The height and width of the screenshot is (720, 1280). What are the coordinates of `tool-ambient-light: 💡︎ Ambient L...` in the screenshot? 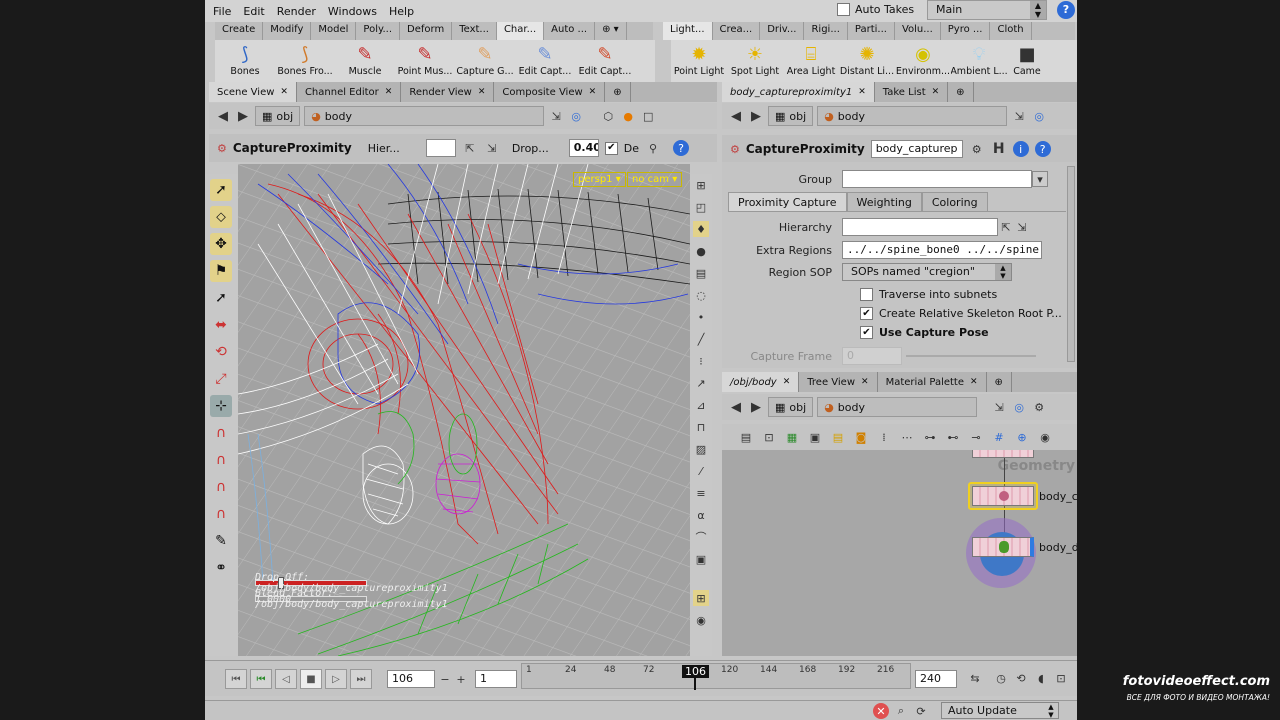 It's located at (979, 61).